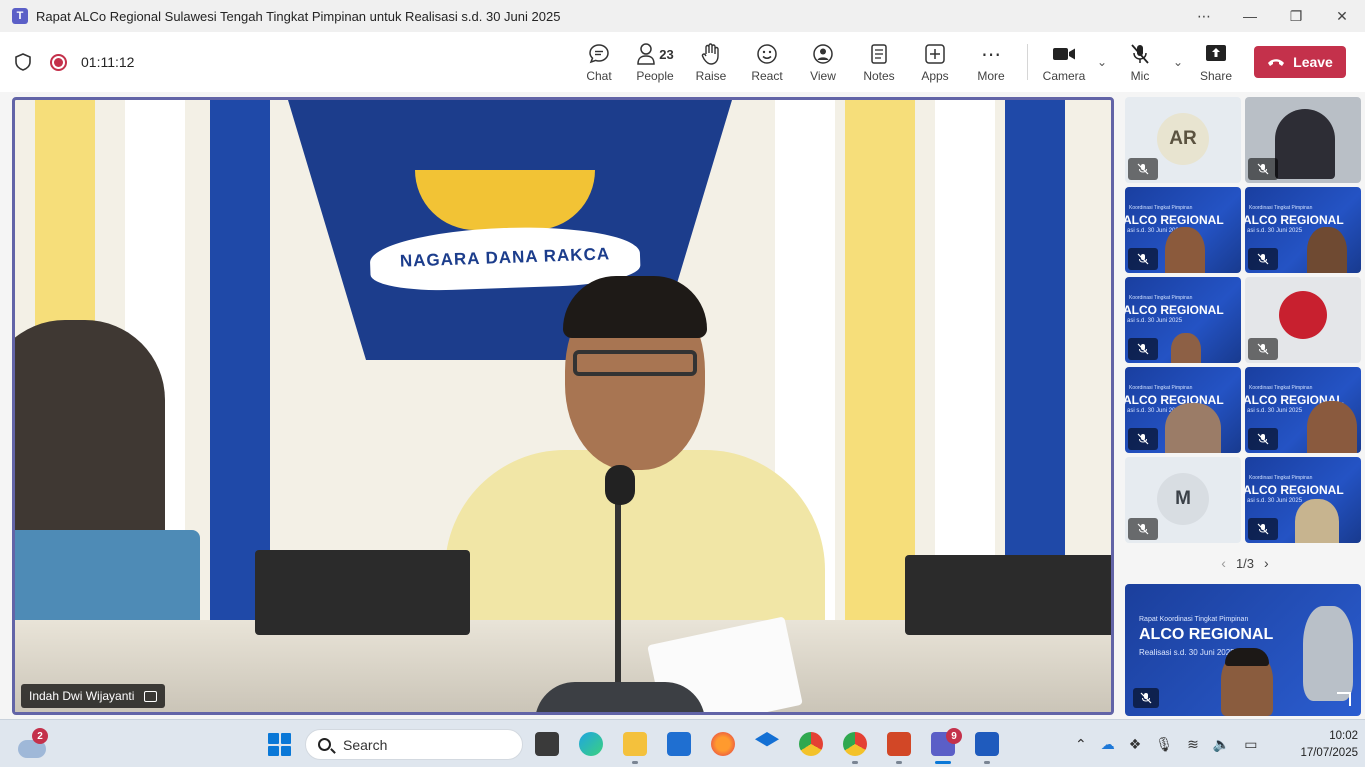 Image resolution: width=1365 pixels, height=767 pixels. Describe the element at coordinates (1275, 411) in the screenshot. I see `slide-subtitle: asi s.d. 30 Juni 2025` at that location.